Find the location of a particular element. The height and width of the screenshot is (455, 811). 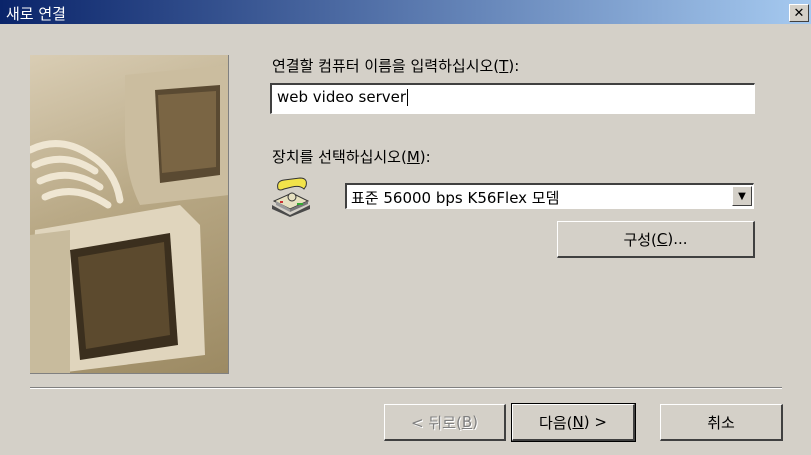

back-button: < 뒤로(B) is located at coordinates (445, 422).